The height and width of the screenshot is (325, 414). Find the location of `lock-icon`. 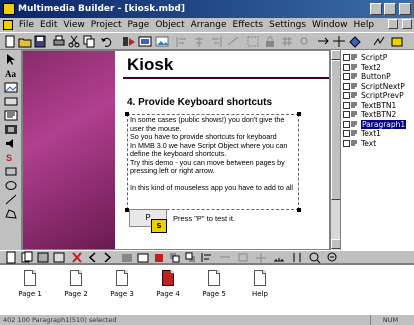

lock-icon is located at coordinates (270, 41).